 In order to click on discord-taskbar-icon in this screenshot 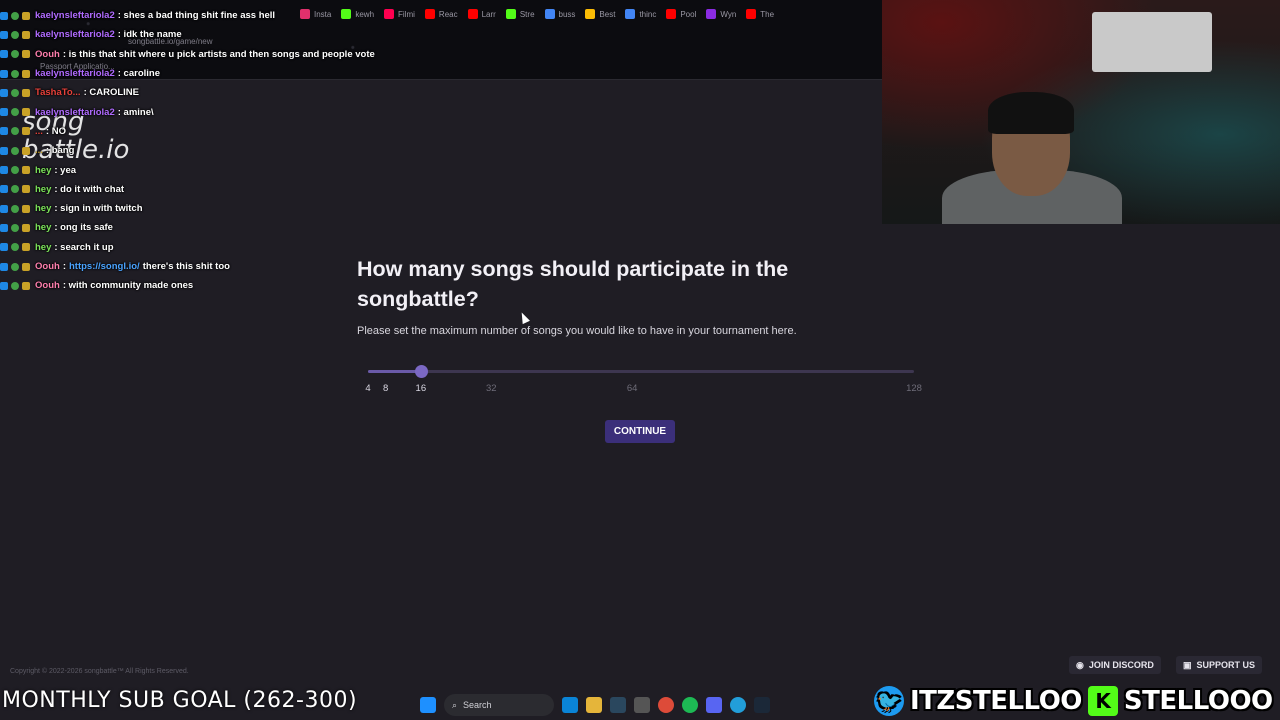, I will do `click(714, 705)`.